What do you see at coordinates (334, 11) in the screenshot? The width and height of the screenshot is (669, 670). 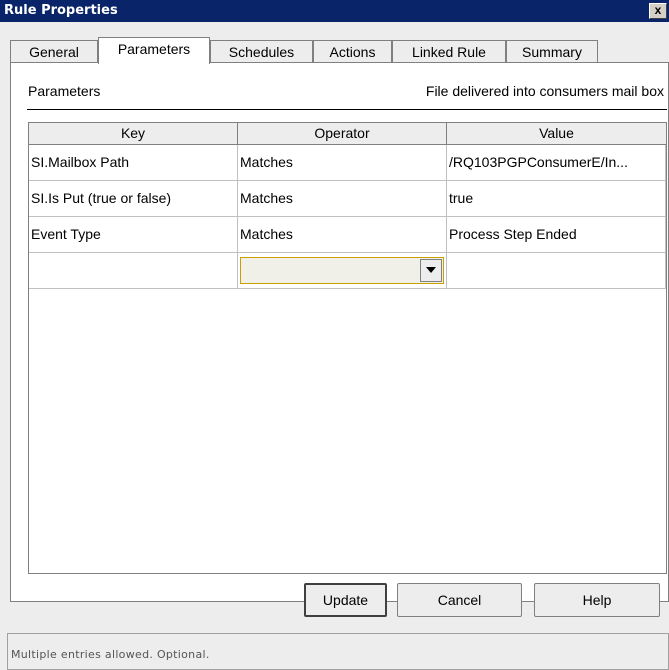 I see `title-bar: Rule Properties x` at bounding box center [334, 11].